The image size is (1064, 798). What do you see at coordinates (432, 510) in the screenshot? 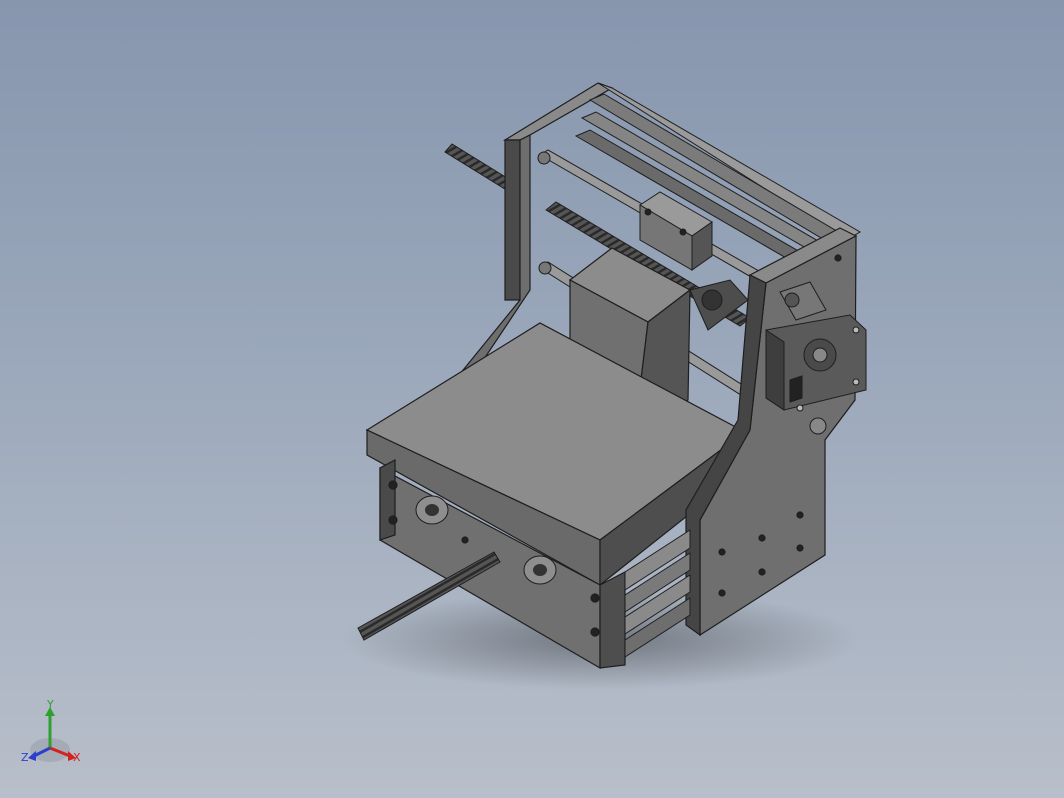
I see `front-bearing-collar-left` at bounding box center [432, 510].